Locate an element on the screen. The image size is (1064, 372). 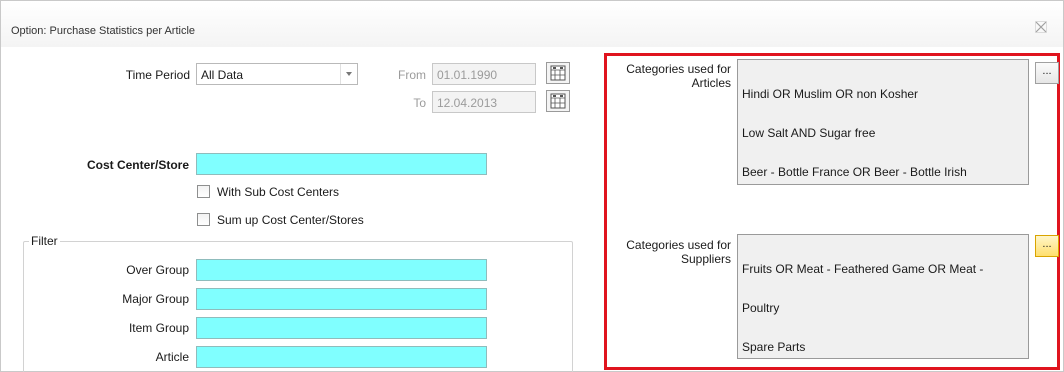
time-period-value: All Data is located at coordinates (222, 75).